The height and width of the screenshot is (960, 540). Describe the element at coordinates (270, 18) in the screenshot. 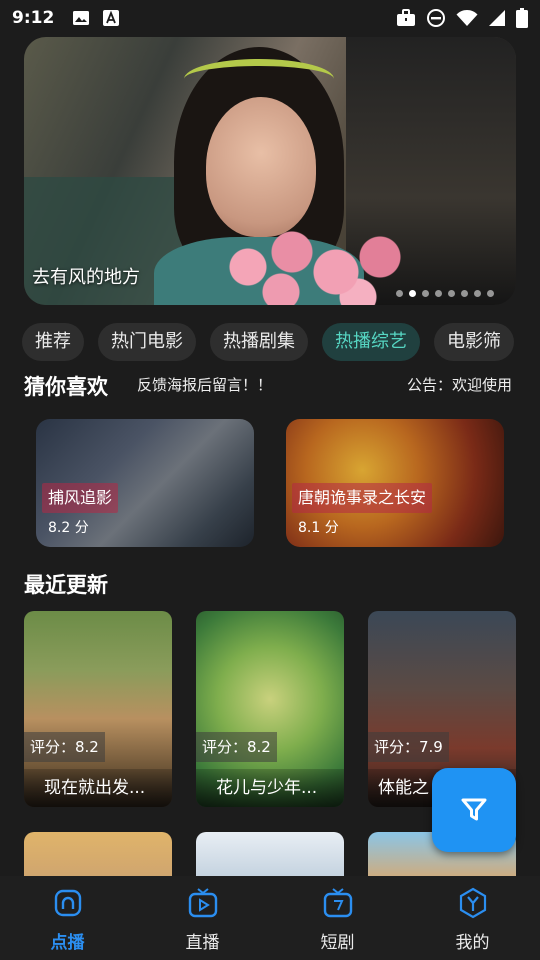

I see `status-bar: 9:12` at that location.